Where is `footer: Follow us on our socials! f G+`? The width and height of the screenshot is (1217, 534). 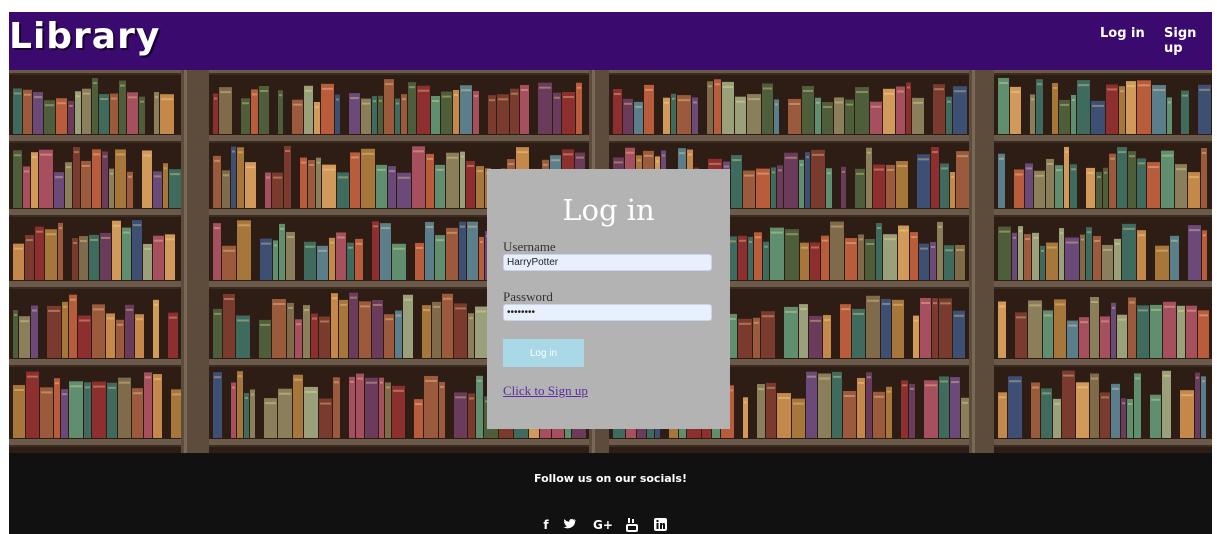 footer: Follow us on our socials! f G+ is located at coordinates (610, 493).